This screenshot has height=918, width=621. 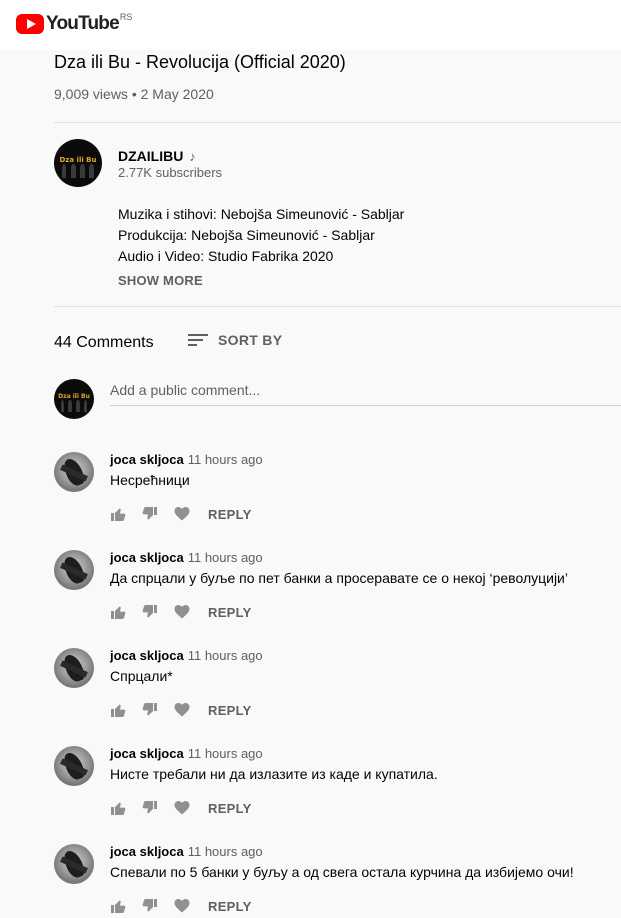 What do you see at coordinates (200, 62) in the screenshot?
I see `video-title: Dza ili Bu - Revolucija (Official 2020)` at bounding box center [200, 62].